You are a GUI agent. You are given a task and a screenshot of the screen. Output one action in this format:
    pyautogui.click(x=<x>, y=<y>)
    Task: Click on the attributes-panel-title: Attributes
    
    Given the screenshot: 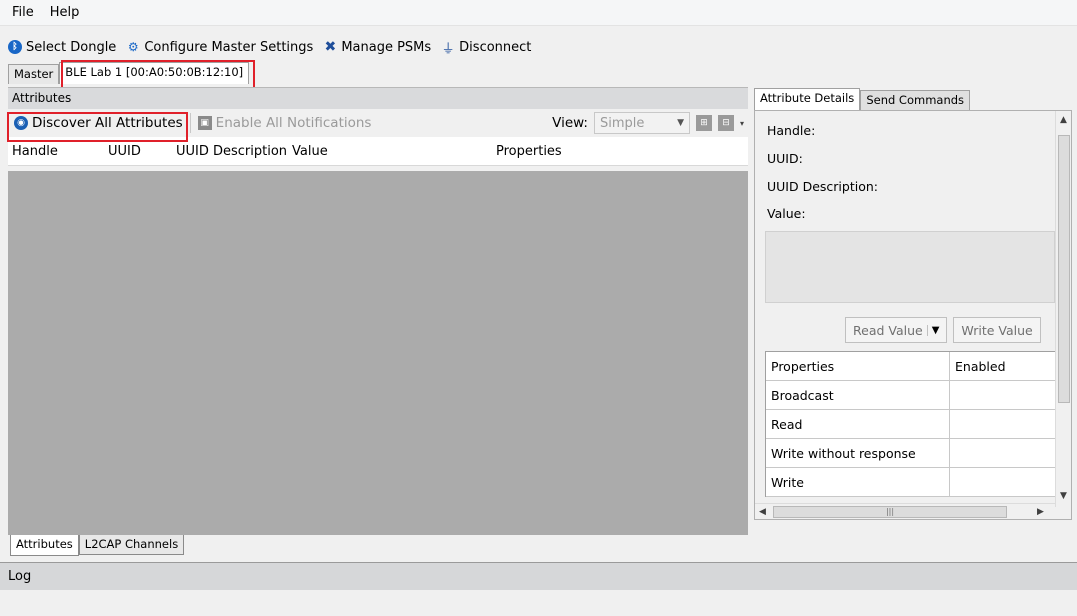 What is the action you would take?
    pyautogui.click(x=378, y=98)
    